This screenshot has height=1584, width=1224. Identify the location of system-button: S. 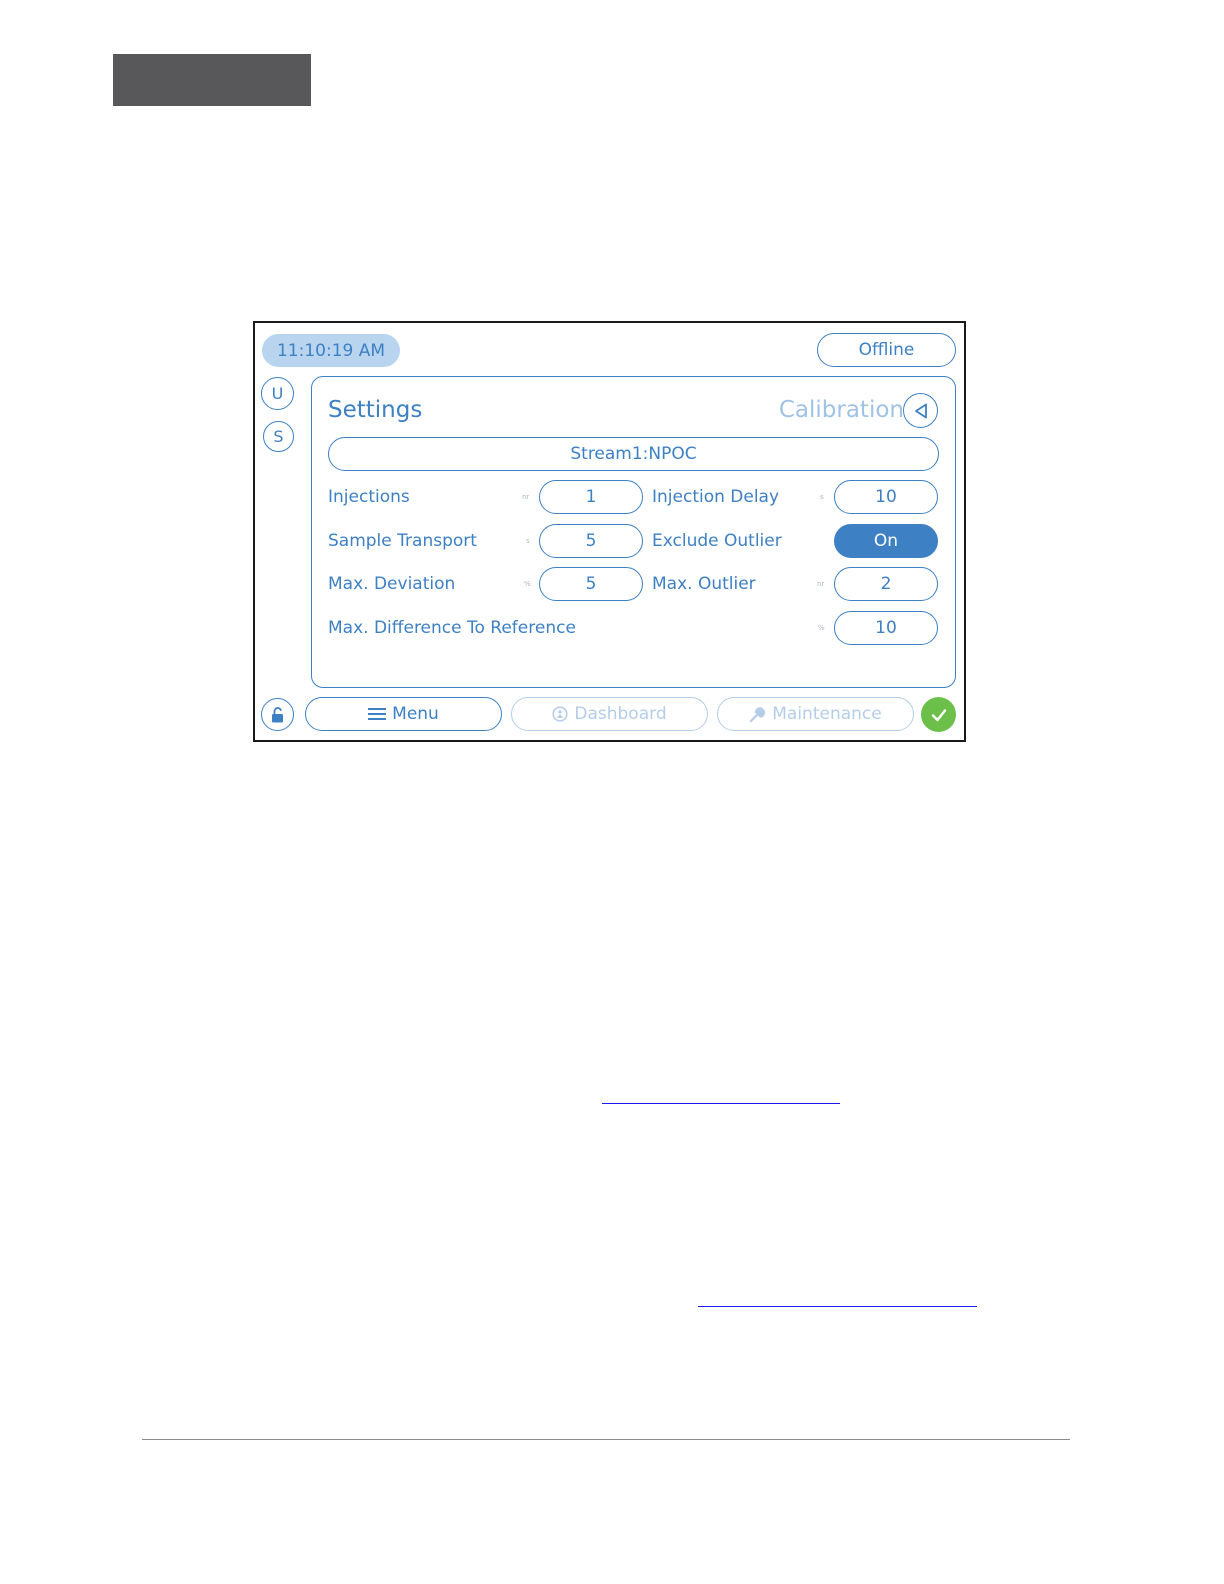
(278, 436).